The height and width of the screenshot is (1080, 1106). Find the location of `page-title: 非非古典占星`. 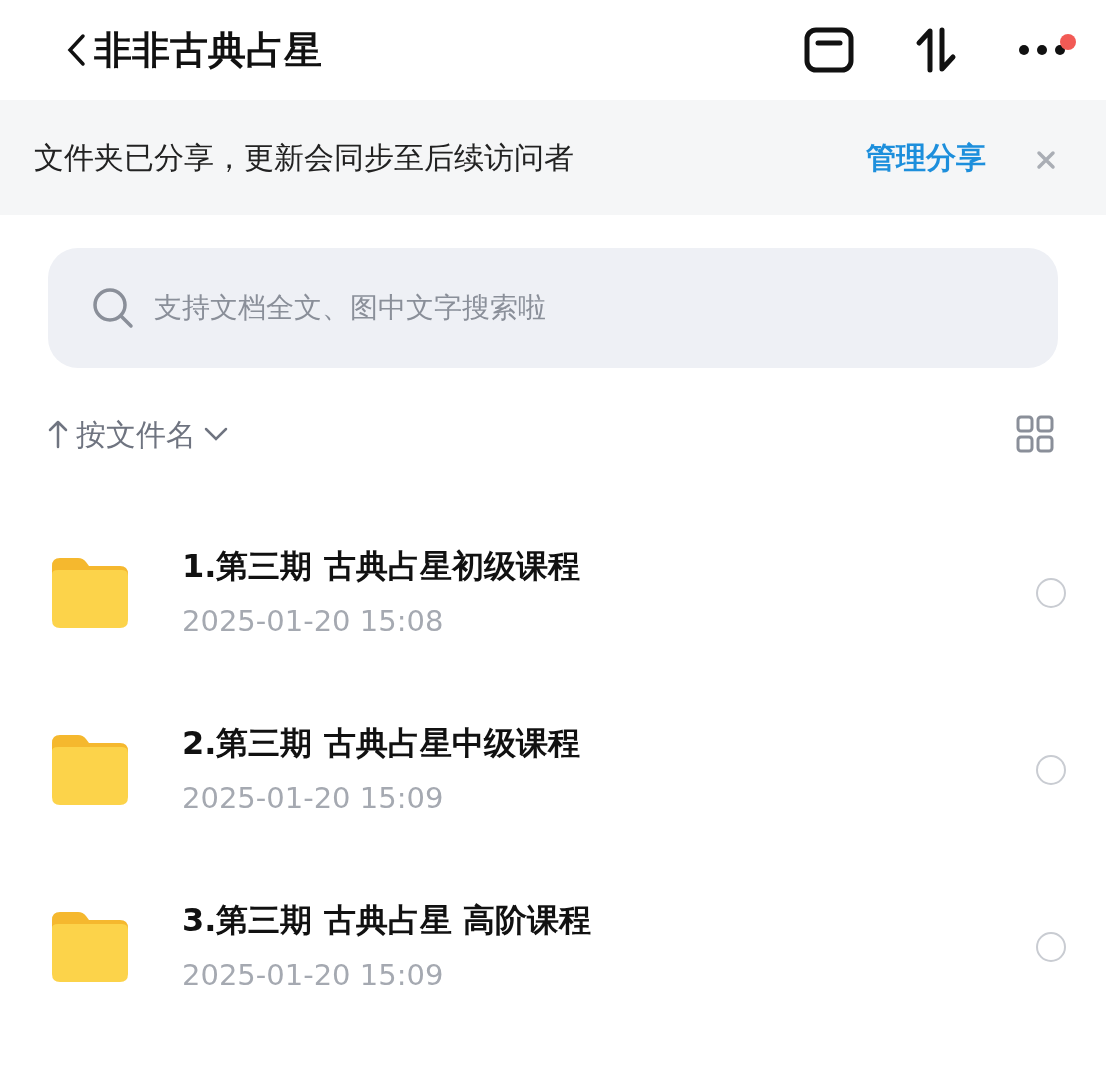

page-title: 非非古典占星 is located at coordinates (208, 50).